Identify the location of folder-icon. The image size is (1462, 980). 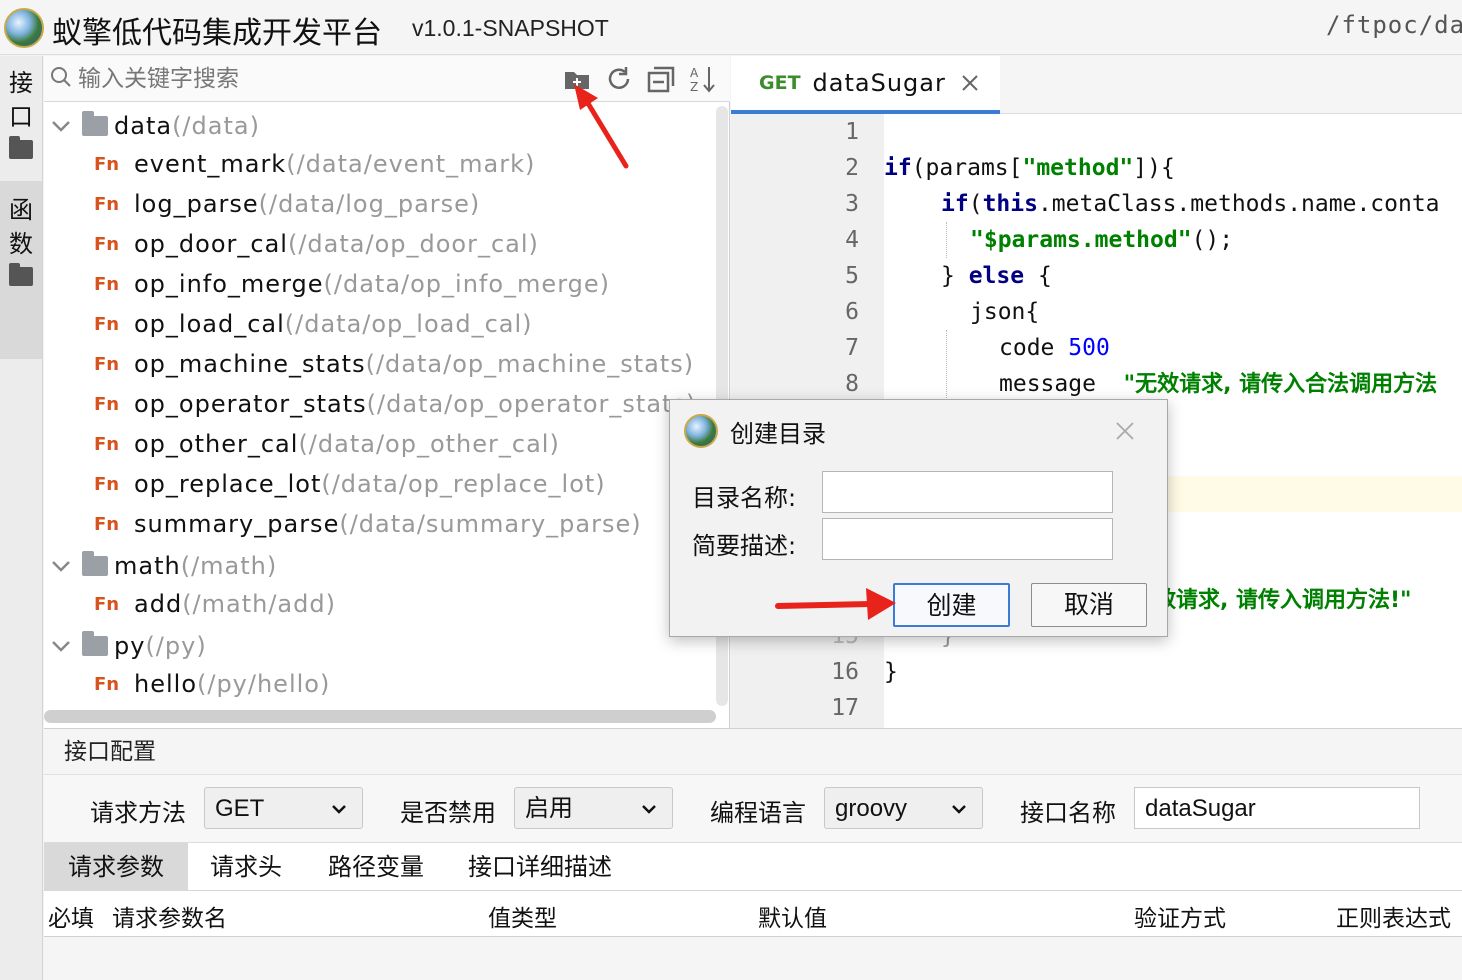
(95, 563).